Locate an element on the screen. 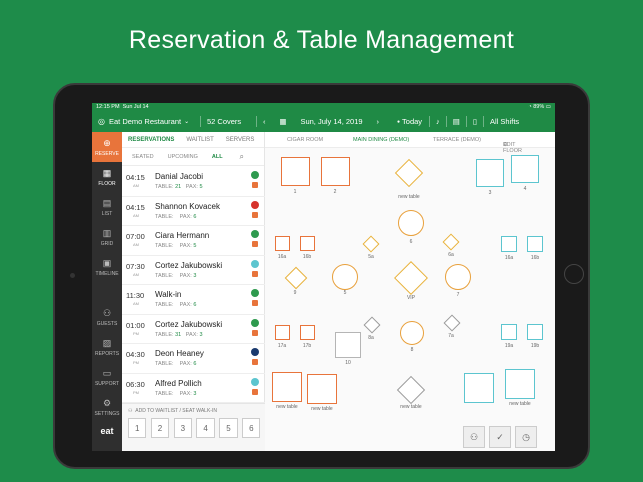 The image size is (643, 482). party-size-button: 6 is located at coordinates (251, 428).